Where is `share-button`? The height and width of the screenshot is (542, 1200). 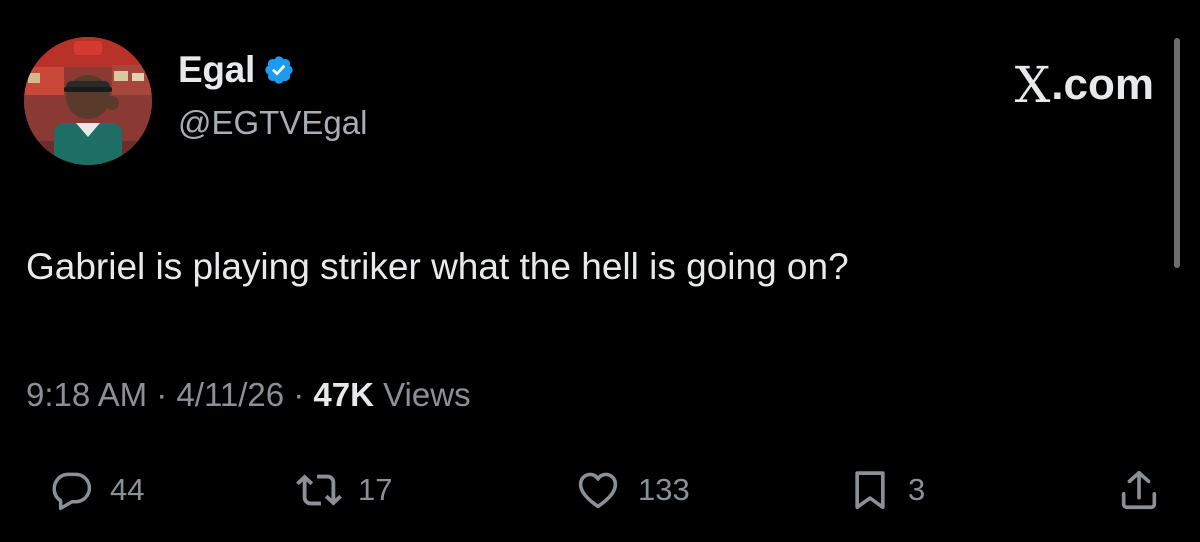 share-button is located at coordinates (1139, 490).